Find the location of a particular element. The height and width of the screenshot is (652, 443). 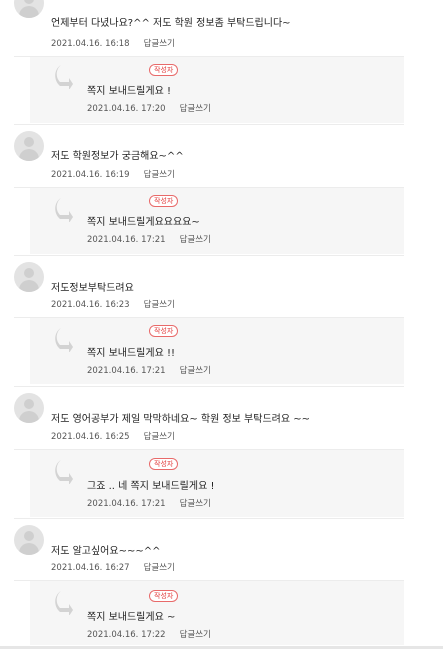

comment-text: 언제부터 다녔나요?^^ 저도 학원 정보좀 부탁드립니다~ is located at coordinates (171, 23).